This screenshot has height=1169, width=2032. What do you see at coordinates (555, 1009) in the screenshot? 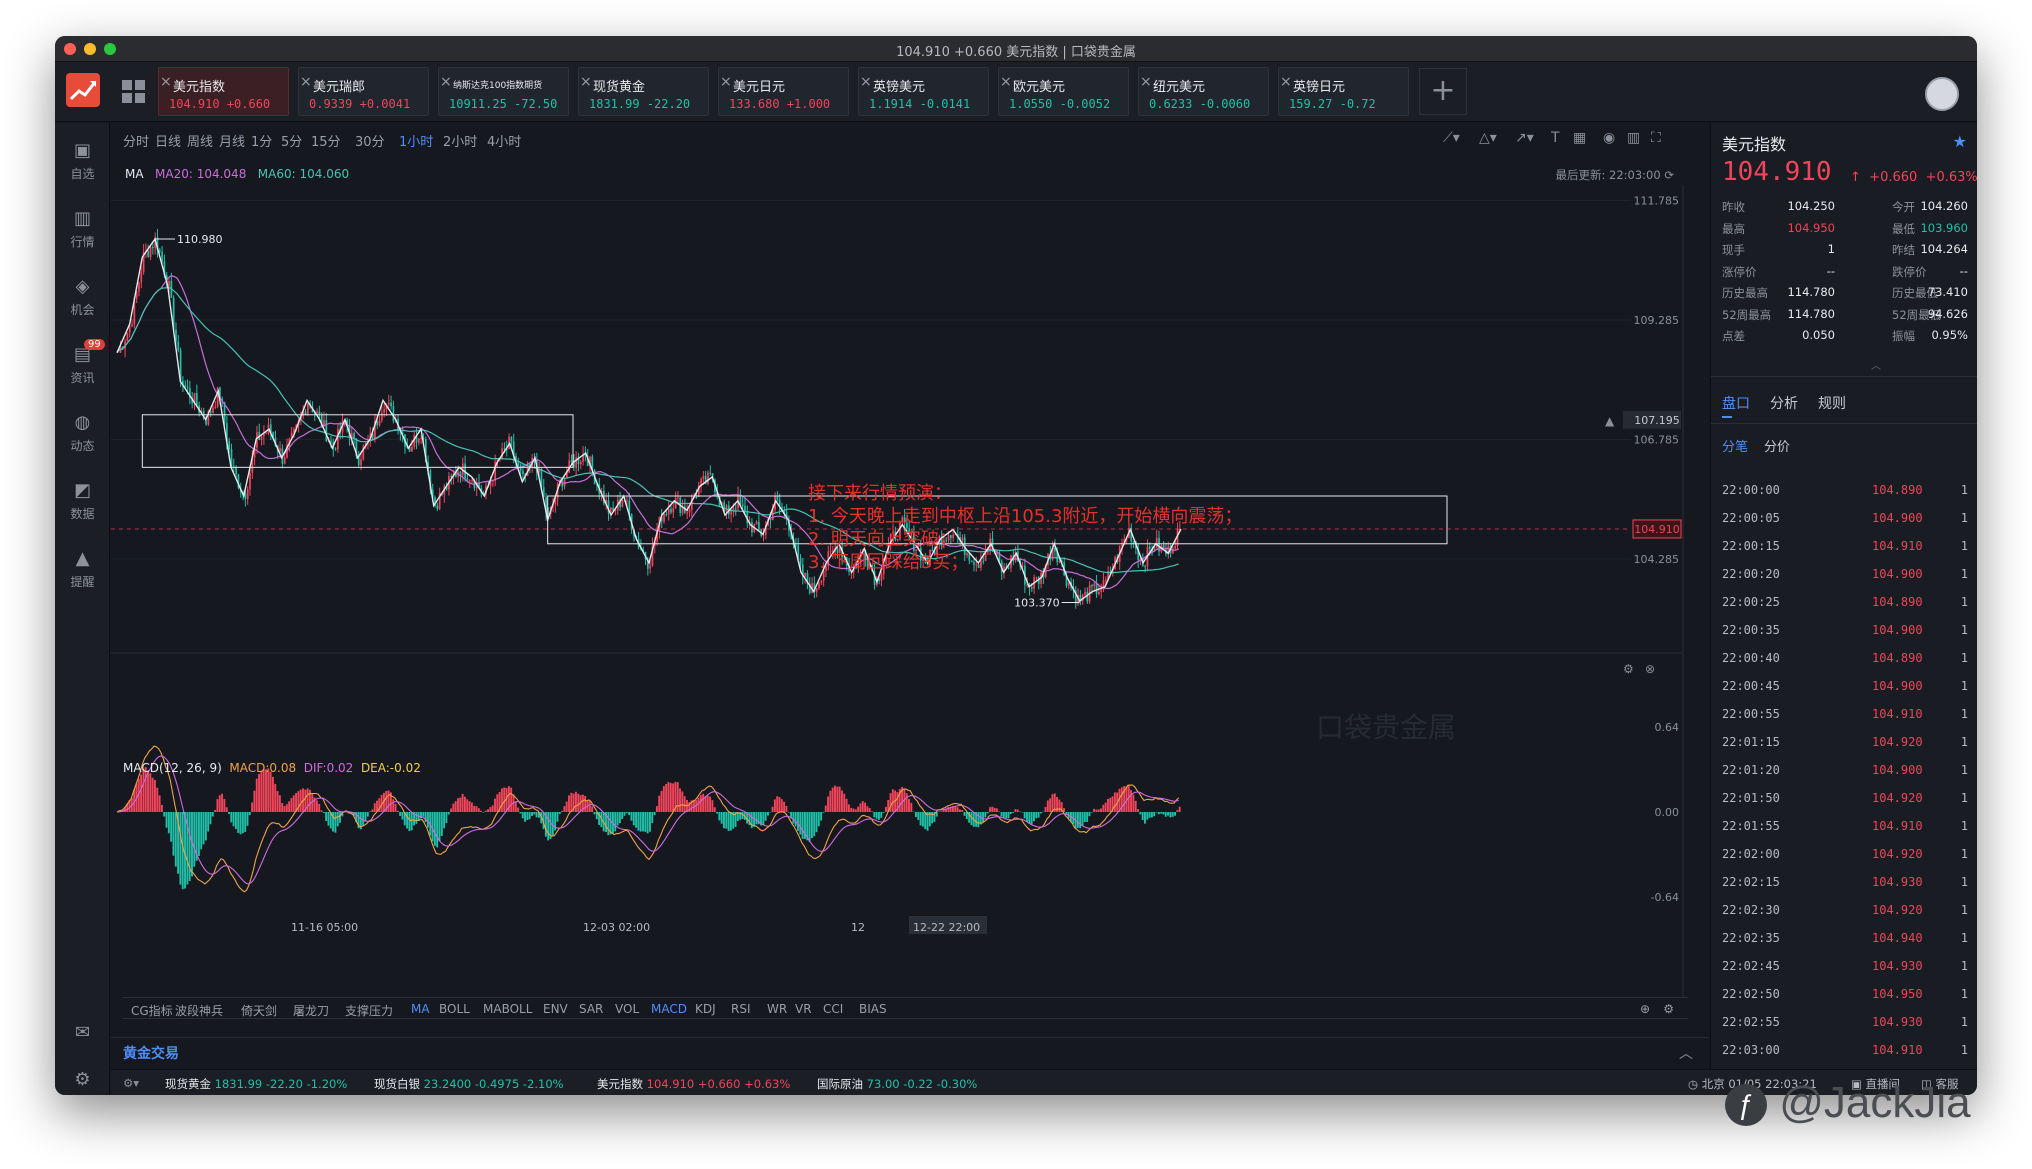
I see `indicator-tab: ENV` at bounding box center [555, 1009].